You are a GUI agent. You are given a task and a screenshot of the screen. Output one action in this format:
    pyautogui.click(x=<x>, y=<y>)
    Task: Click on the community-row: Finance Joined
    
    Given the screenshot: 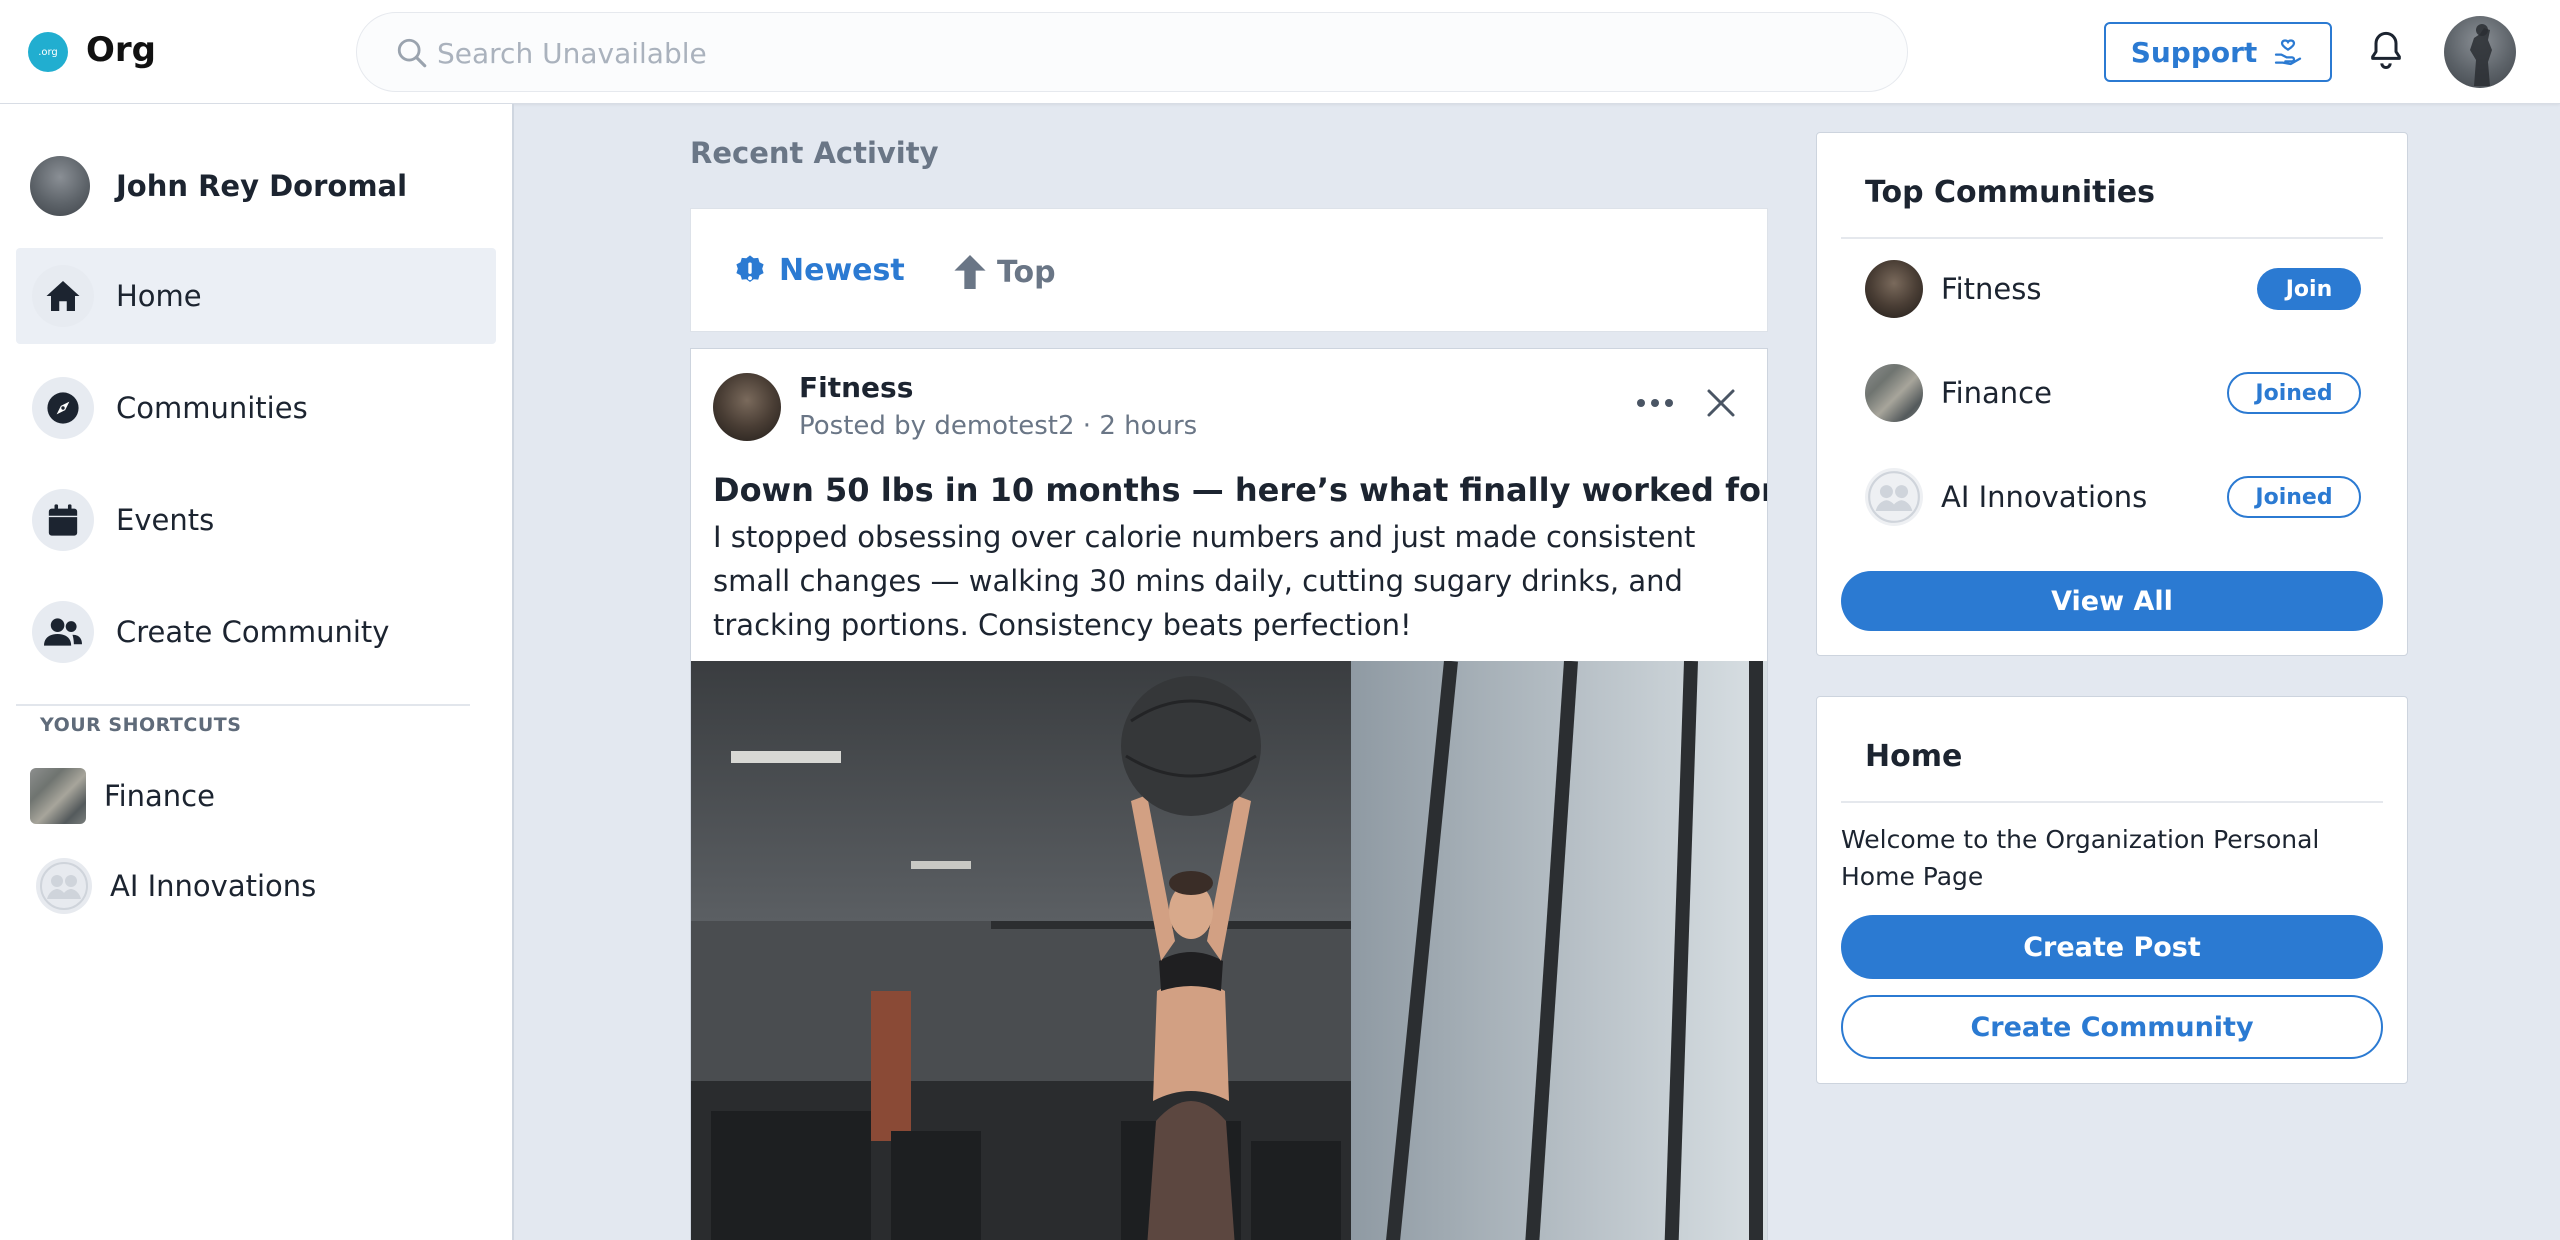 What is the action you would take?
    pyautogui.click(x=2113, y=393)
    